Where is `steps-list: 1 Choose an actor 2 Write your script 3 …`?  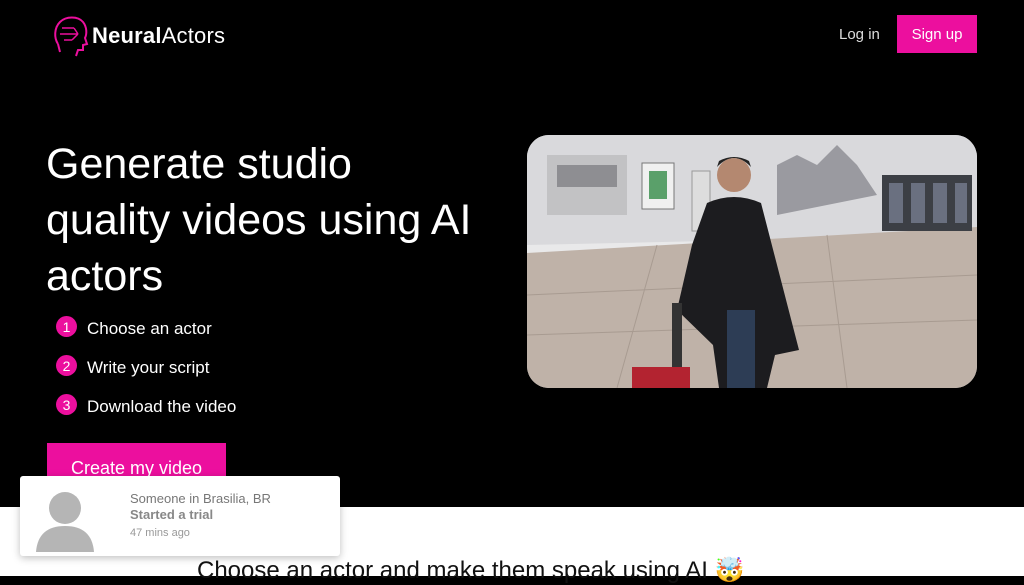
steps-list: 1 Choose an actor 2 Write your script 3 … is located at coordinates (146, 373).